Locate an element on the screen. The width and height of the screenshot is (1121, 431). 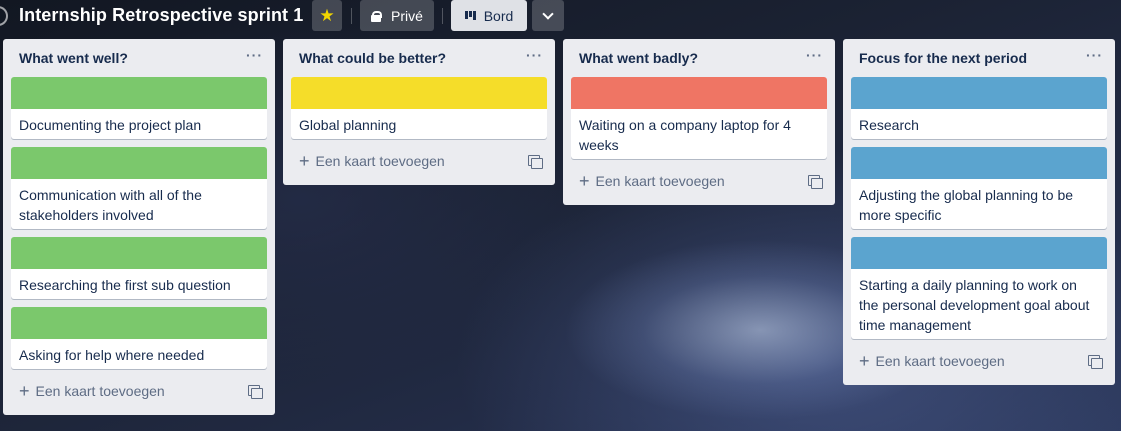
card: Global planning is located at coordinates (419, 108).